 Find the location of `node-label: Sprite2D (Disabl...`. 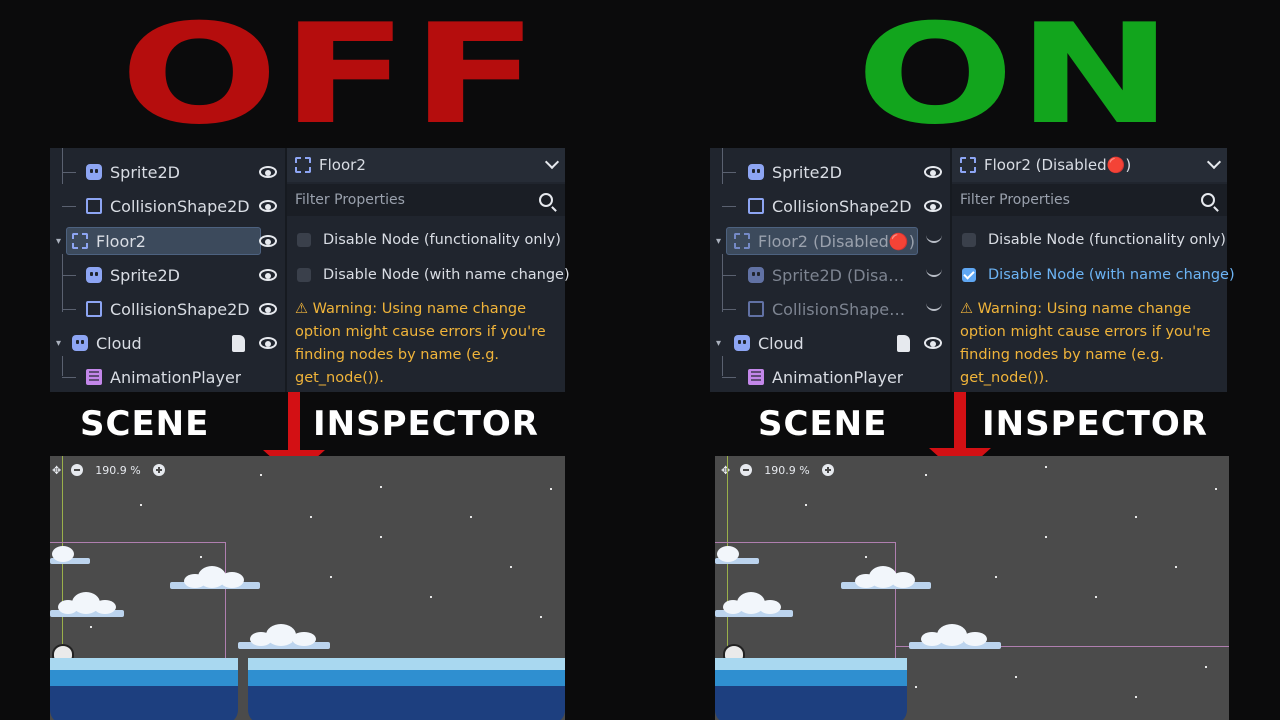

node-label: Sprite2D (Disabl... is located at coordinates (842, 275).